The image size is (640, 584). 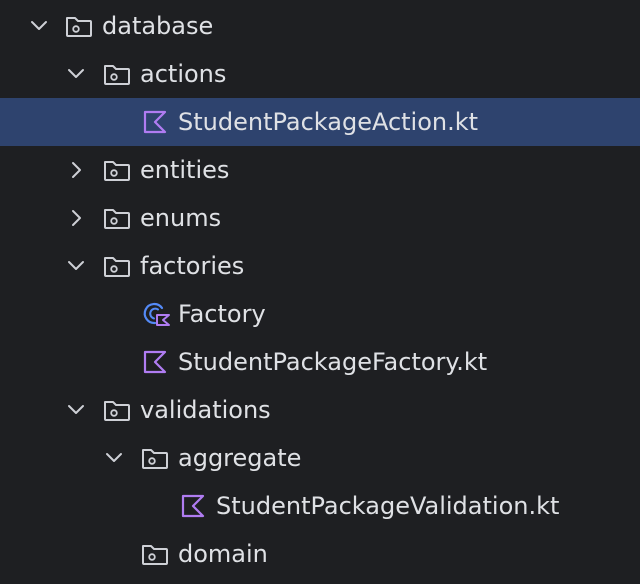 I want to click on tree-item-label: enums, so click(x=181, y=218).